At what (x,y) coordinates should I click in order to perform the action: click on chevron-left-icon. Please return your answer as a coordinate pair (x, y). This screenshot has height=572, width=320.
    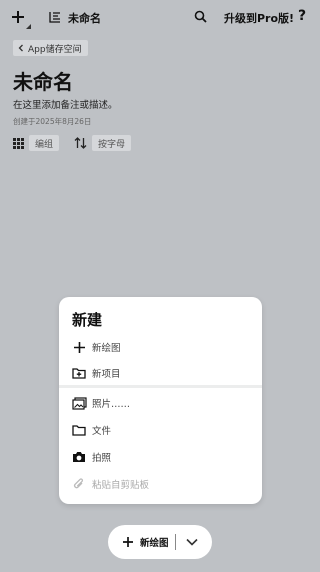
    Looking at the image, I should click on (20, 48).